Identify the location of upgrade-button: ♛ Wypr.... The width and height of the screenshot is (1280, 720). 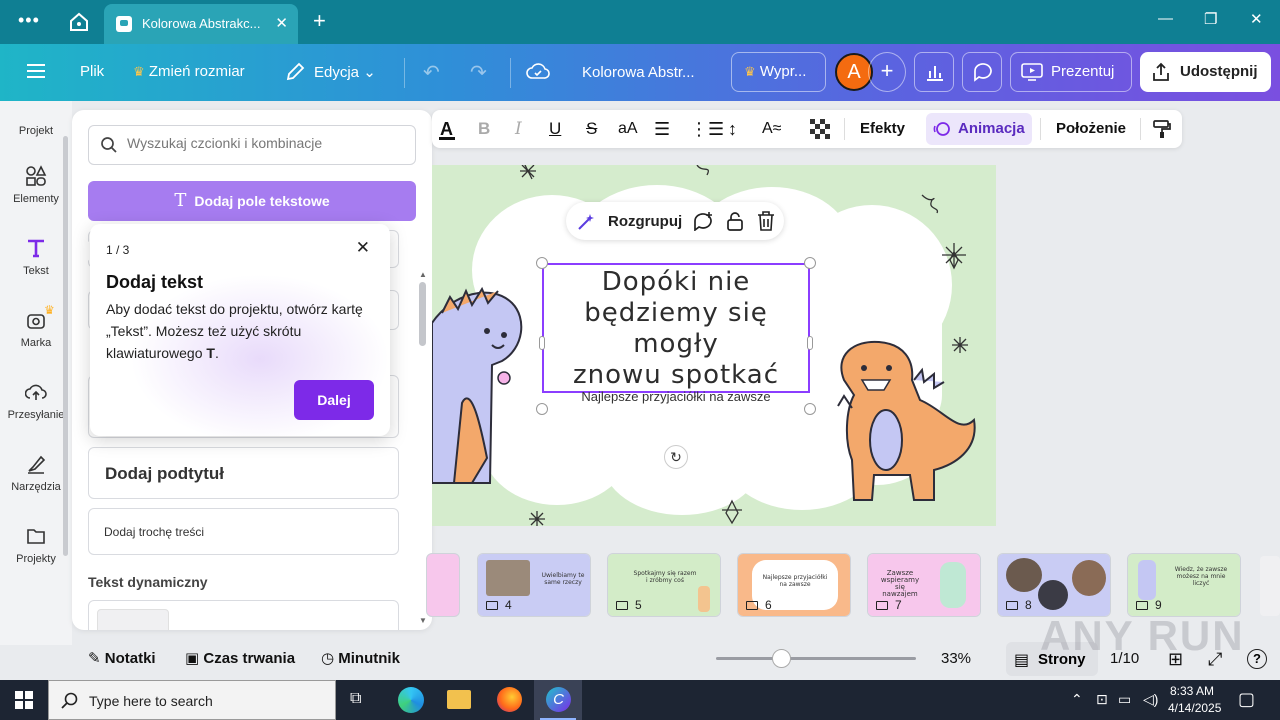
(778, 72).